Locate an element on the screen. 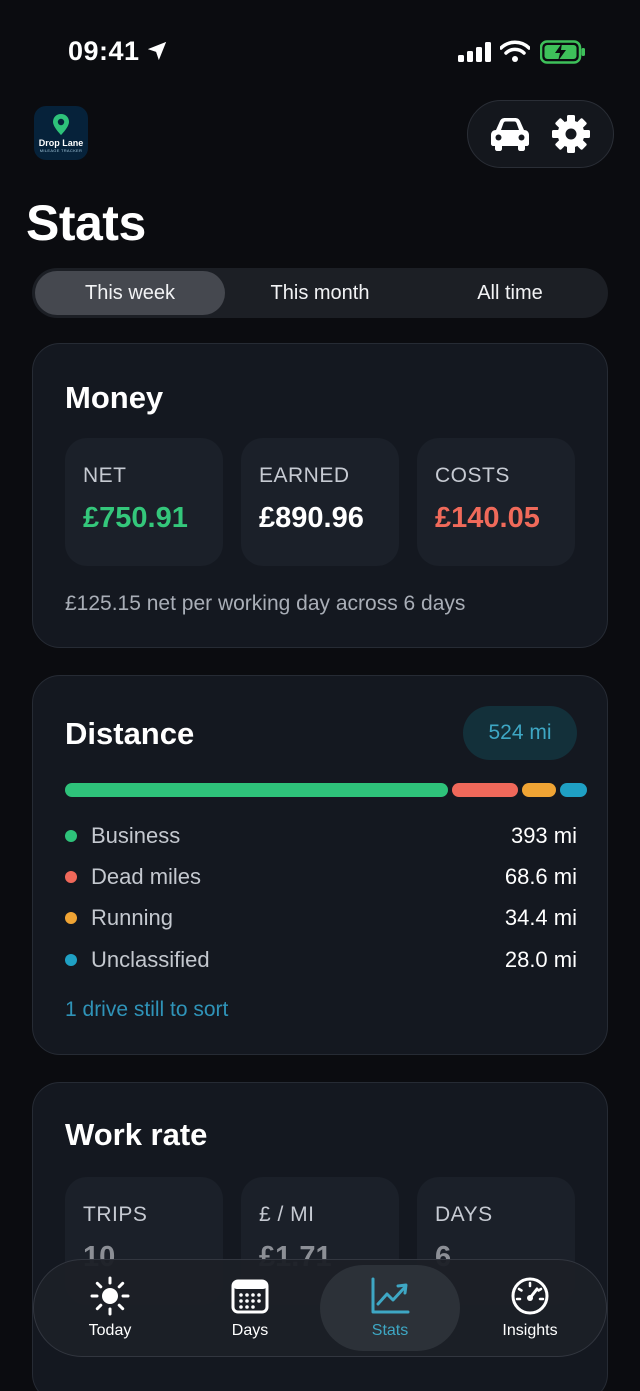 The image size is (640, 1391). nav-insights-label: Insights is located at coordinates (530, 1330).